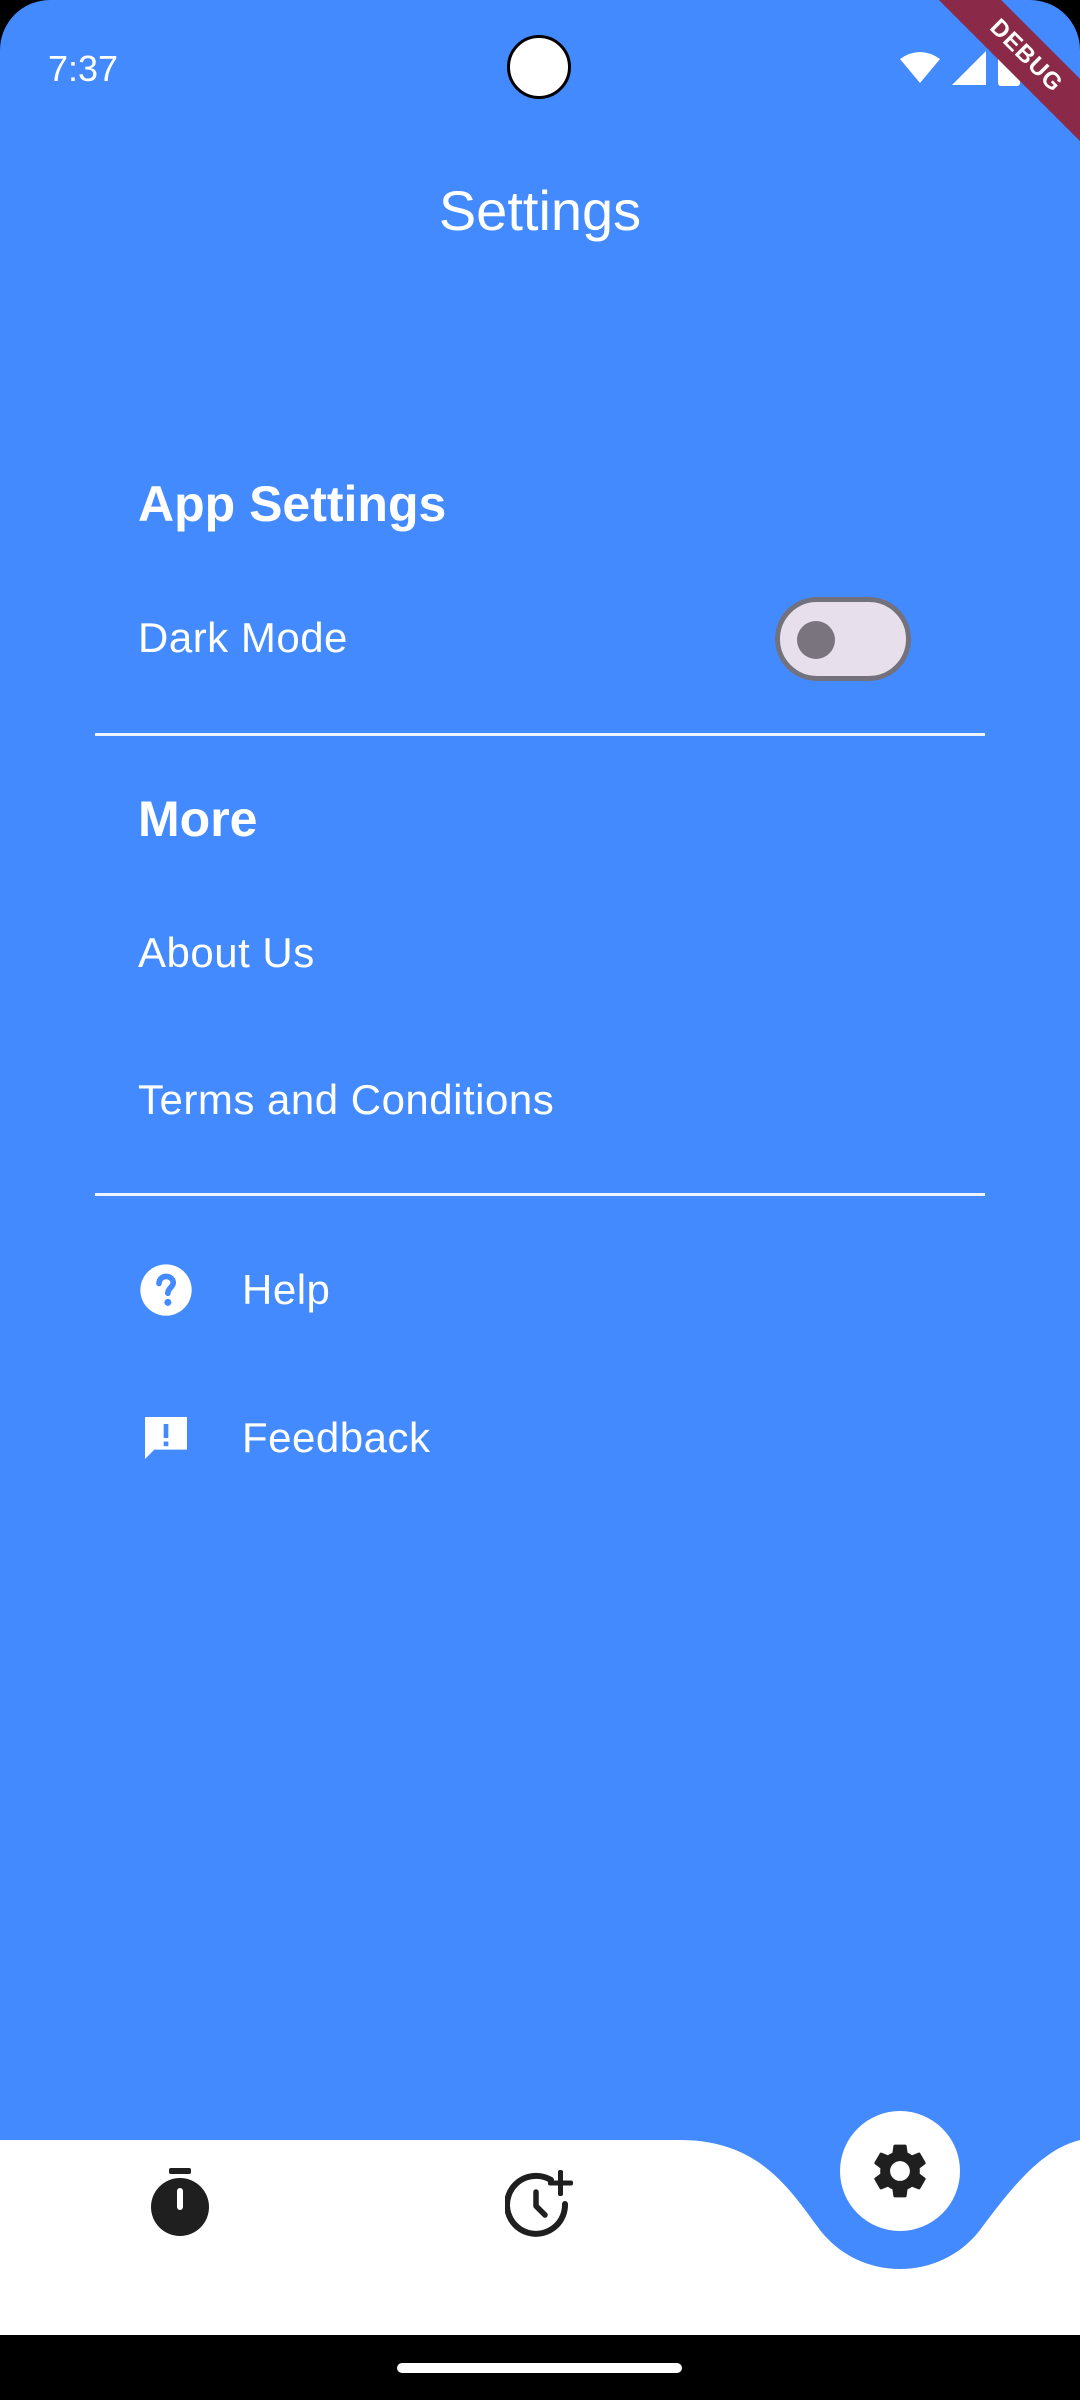 The height and width of the screenshot is (2400, 1080). Describe the element at coordinates (346, 1100) in the screenshot. I see `terms-and-conditions-item: Terms and Conditions` at that location.